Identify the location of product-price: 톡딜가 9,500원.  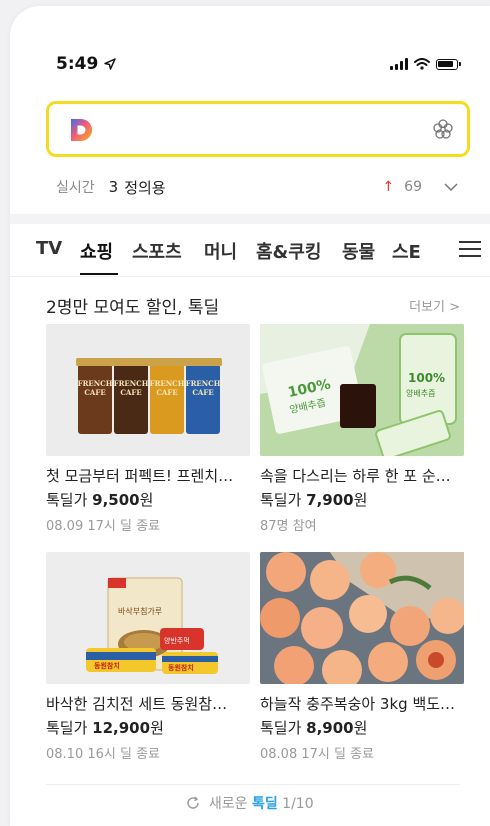
(148, 499).